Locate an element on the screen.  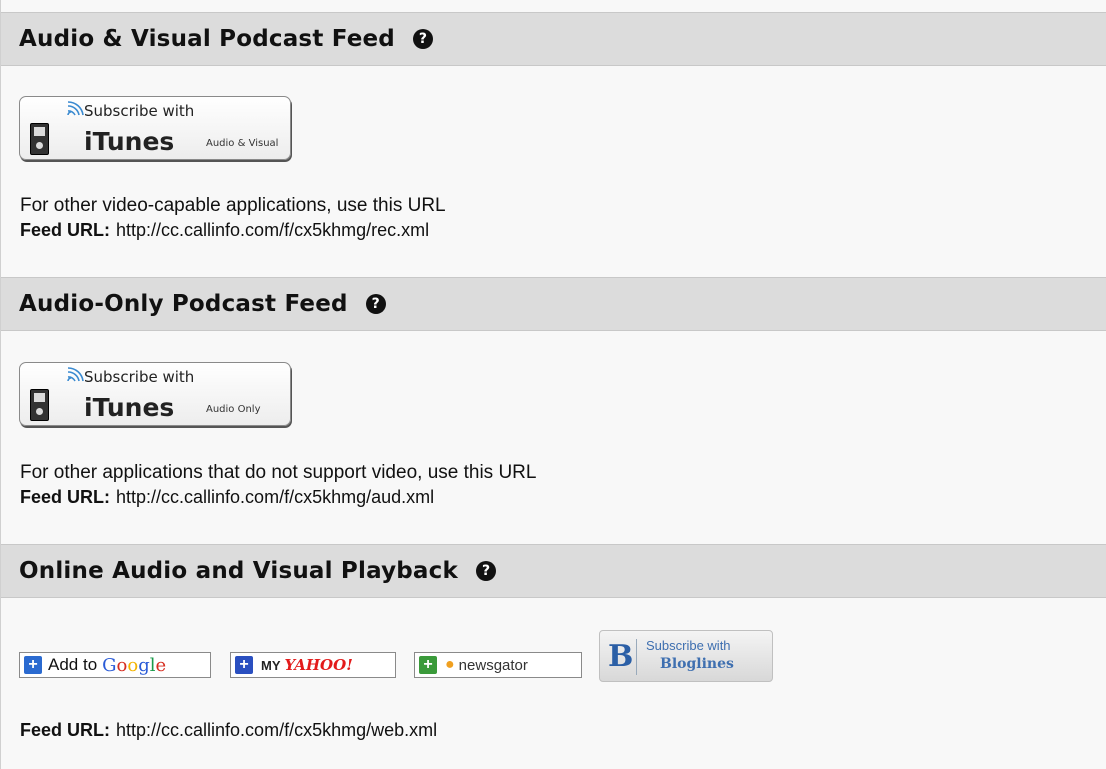
section-header-online-playback: Online Audio and Visual Playback ? is located at coordinates (553, 571).